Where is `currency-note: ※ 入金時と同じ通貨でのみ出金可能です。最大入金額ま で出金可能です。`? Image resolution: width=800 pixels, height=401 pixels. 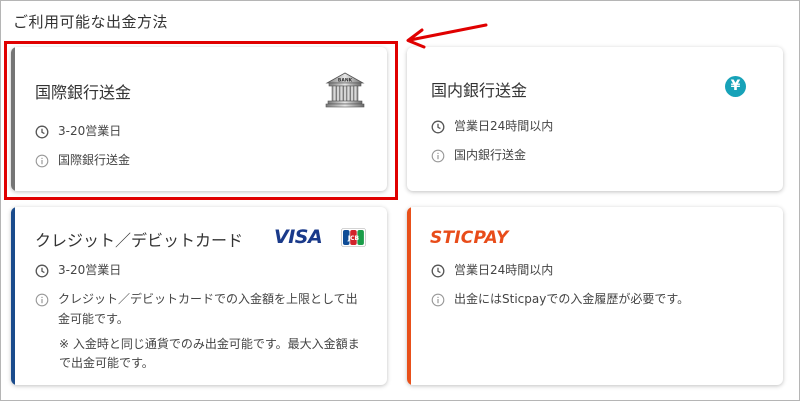 currency-note: ※ 入金時と同じ通貨でのみ出金可能です。最大入金額ま で出金可能です。 is located at coordinates (209, 354).